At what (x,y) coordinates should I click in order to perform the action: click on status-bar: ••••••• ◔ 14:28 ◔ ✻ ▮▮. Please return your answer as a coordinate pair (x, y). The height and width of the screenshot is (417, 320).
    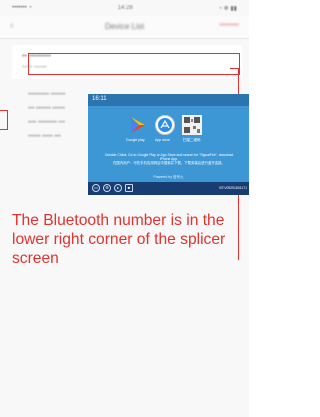
    Looking at the image, I should click on (124, 8).